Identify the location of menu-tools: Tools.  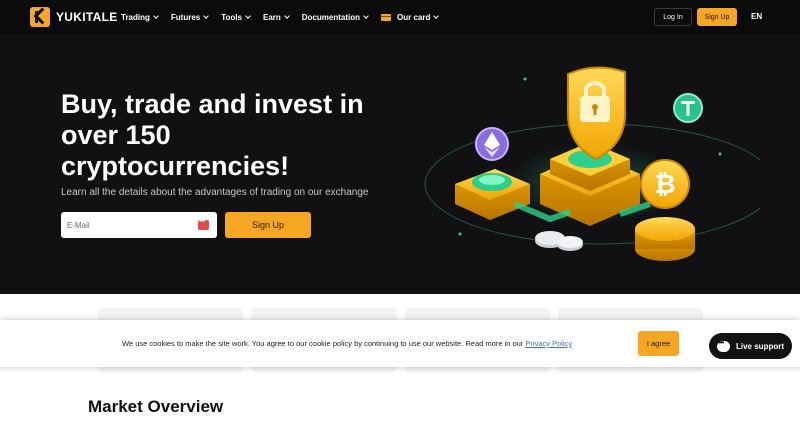
(236, 17).